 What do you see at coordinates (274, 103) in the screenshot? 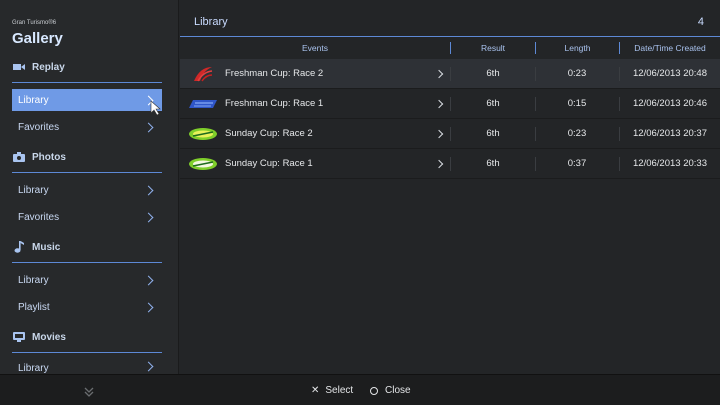
I see `event-name: Freshman Cup: Race 1` at bounding box center [274, 103].